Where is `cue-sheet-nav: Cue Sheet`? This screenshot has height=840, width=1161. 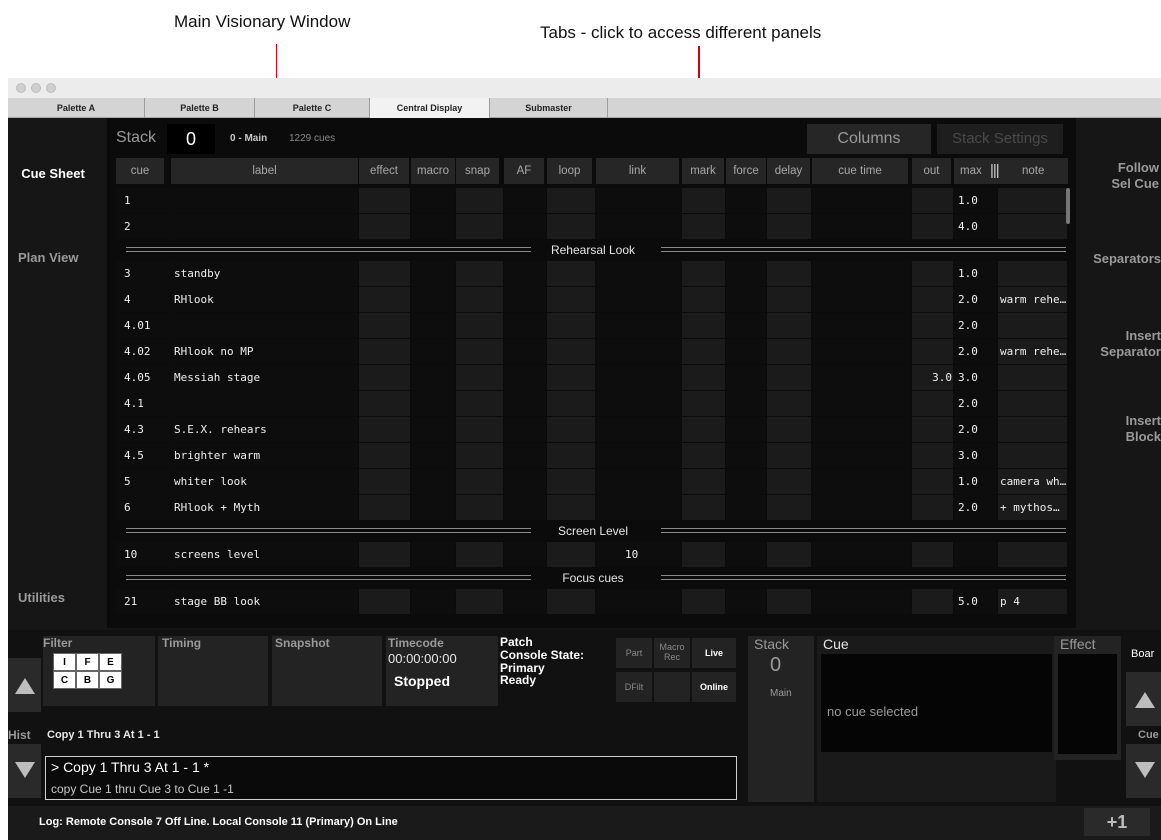
cue-sheet-nav: Cue Sheet is located at coordinates (53, 174).